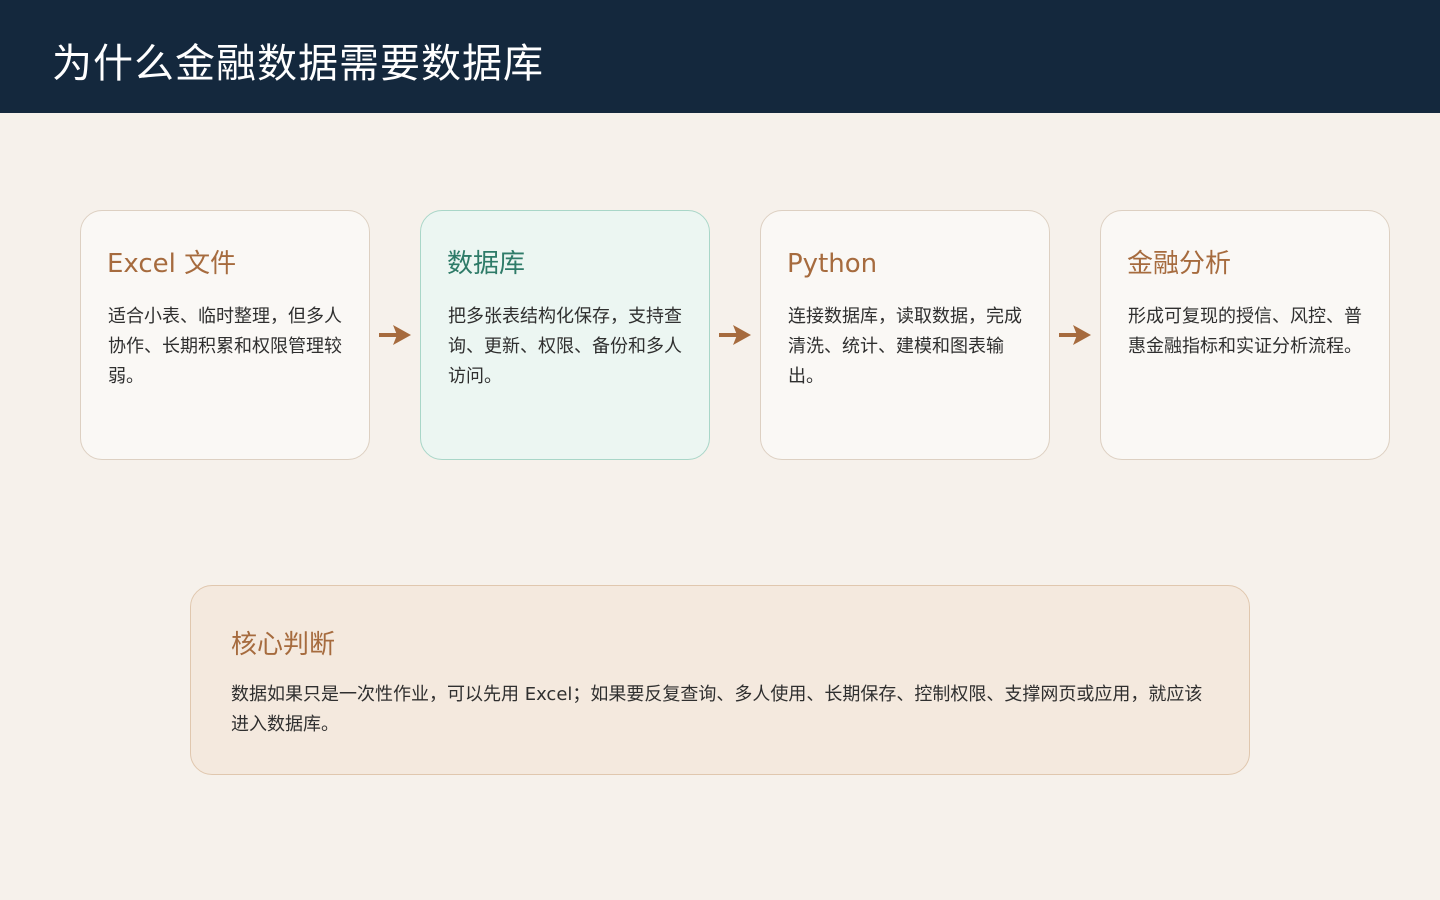 The width and height of the screenshot is (1440, 900). Describe the element at coordinates (832, 264) in the screenshot. I see `step-title: Python` at that location.